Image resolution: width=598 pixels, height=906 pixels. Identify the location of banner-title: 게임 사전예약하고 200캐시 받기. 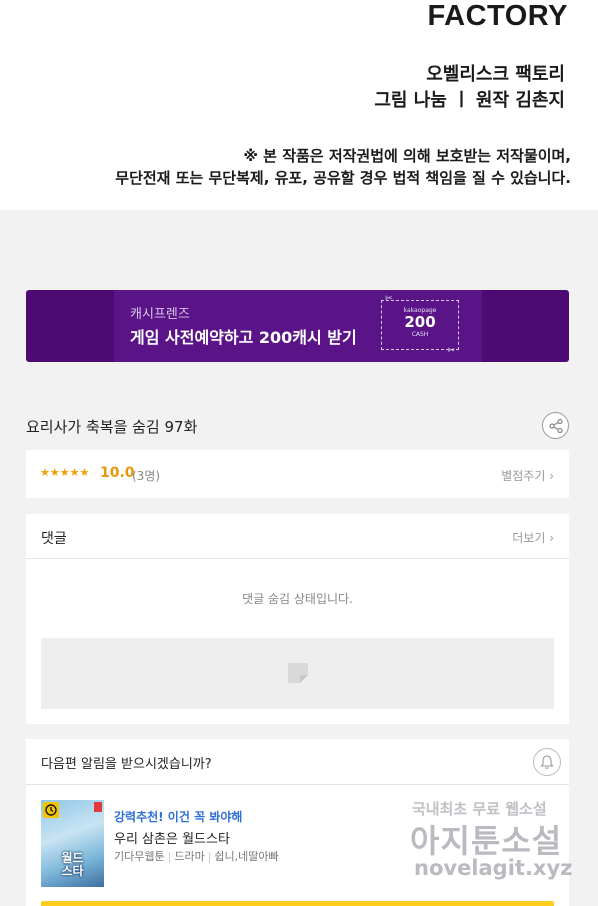
(243, 337).